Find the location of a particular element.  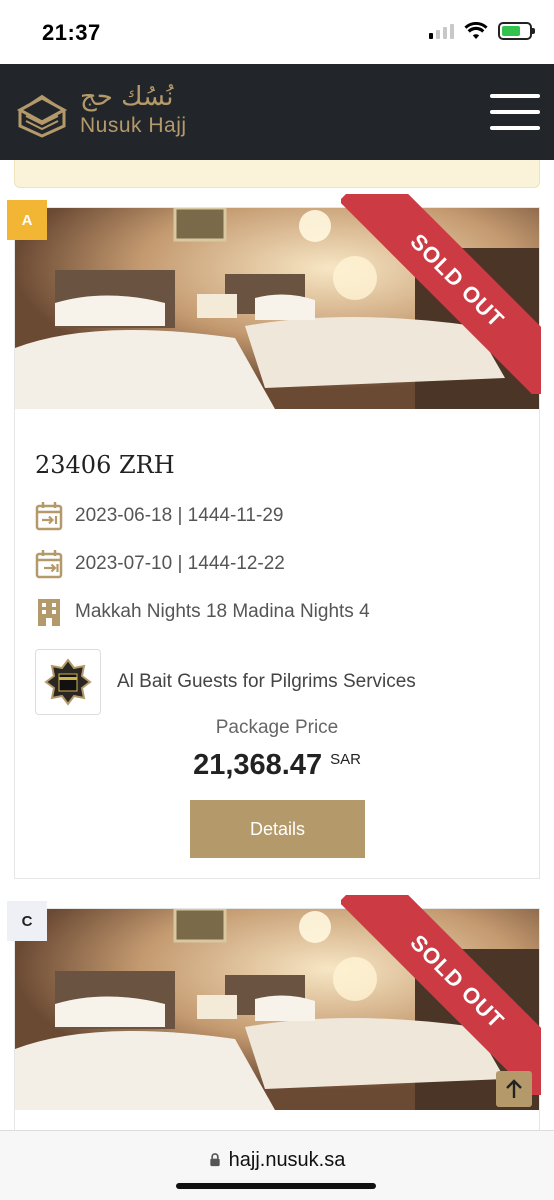

price-currency: SAR is located at coordinates (345, 759).